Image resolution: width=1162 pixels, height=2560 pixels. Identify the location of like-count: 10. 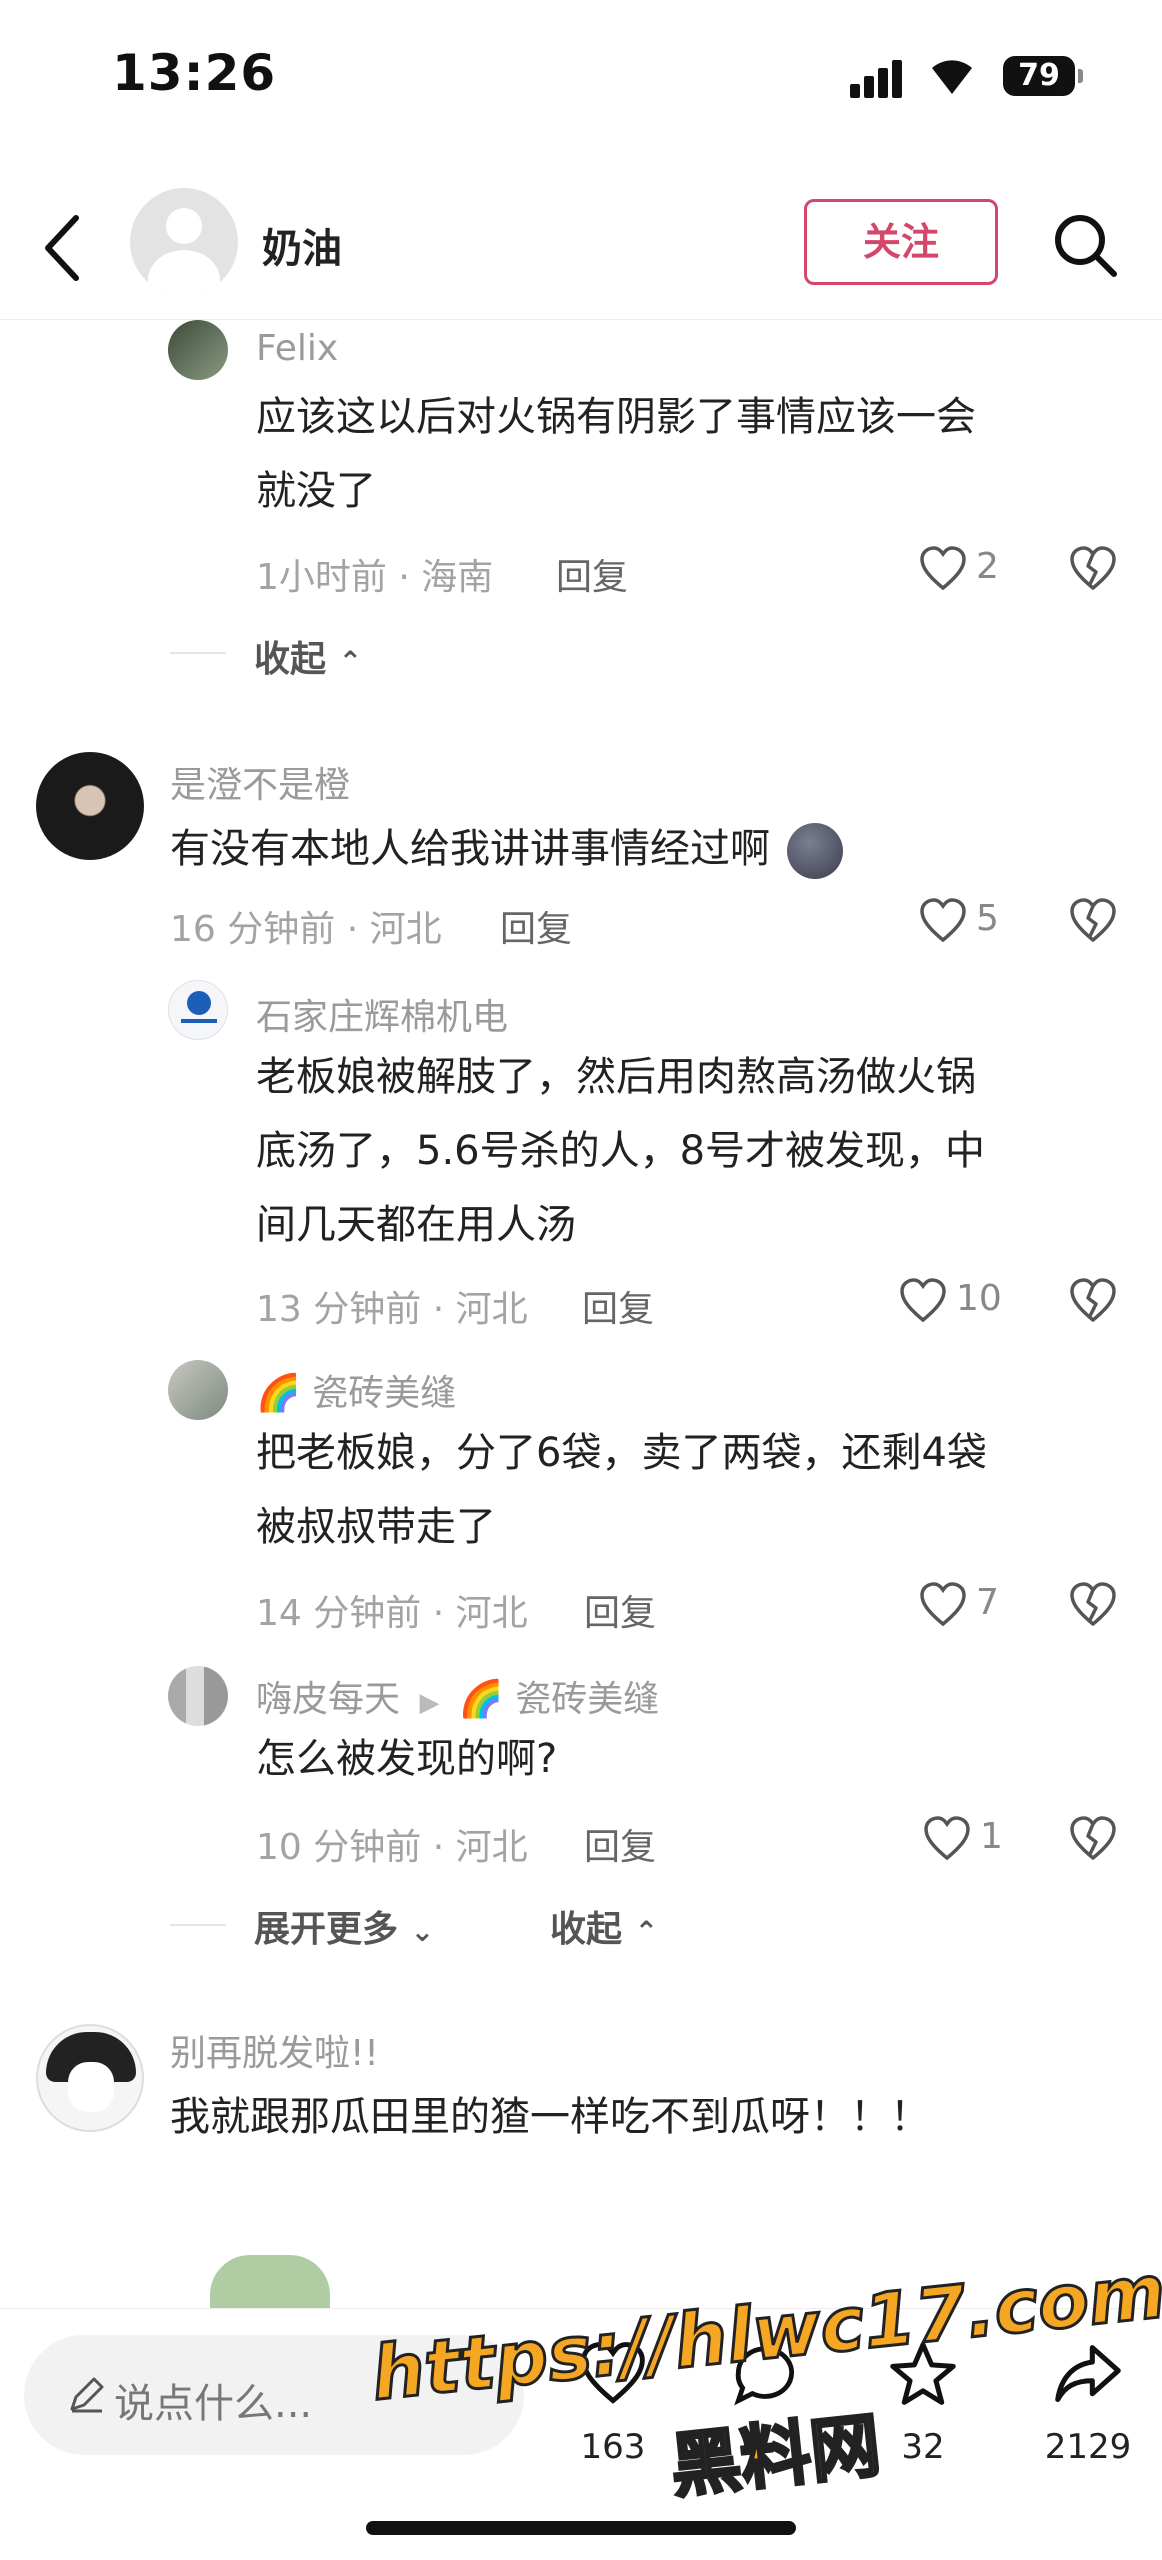
(979, 1298).